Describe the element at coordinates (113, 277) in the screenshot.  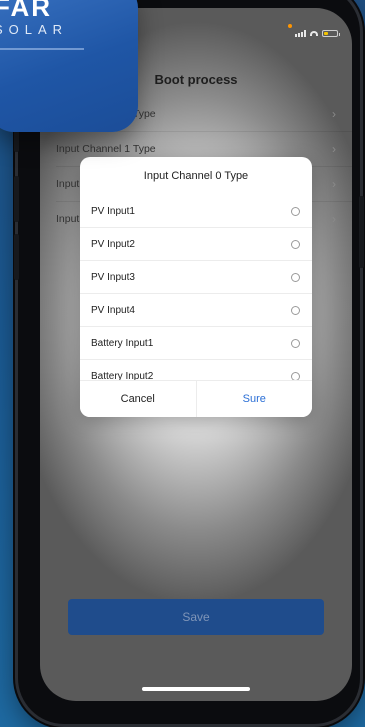
I see `option-label: PV Input3` at that location.